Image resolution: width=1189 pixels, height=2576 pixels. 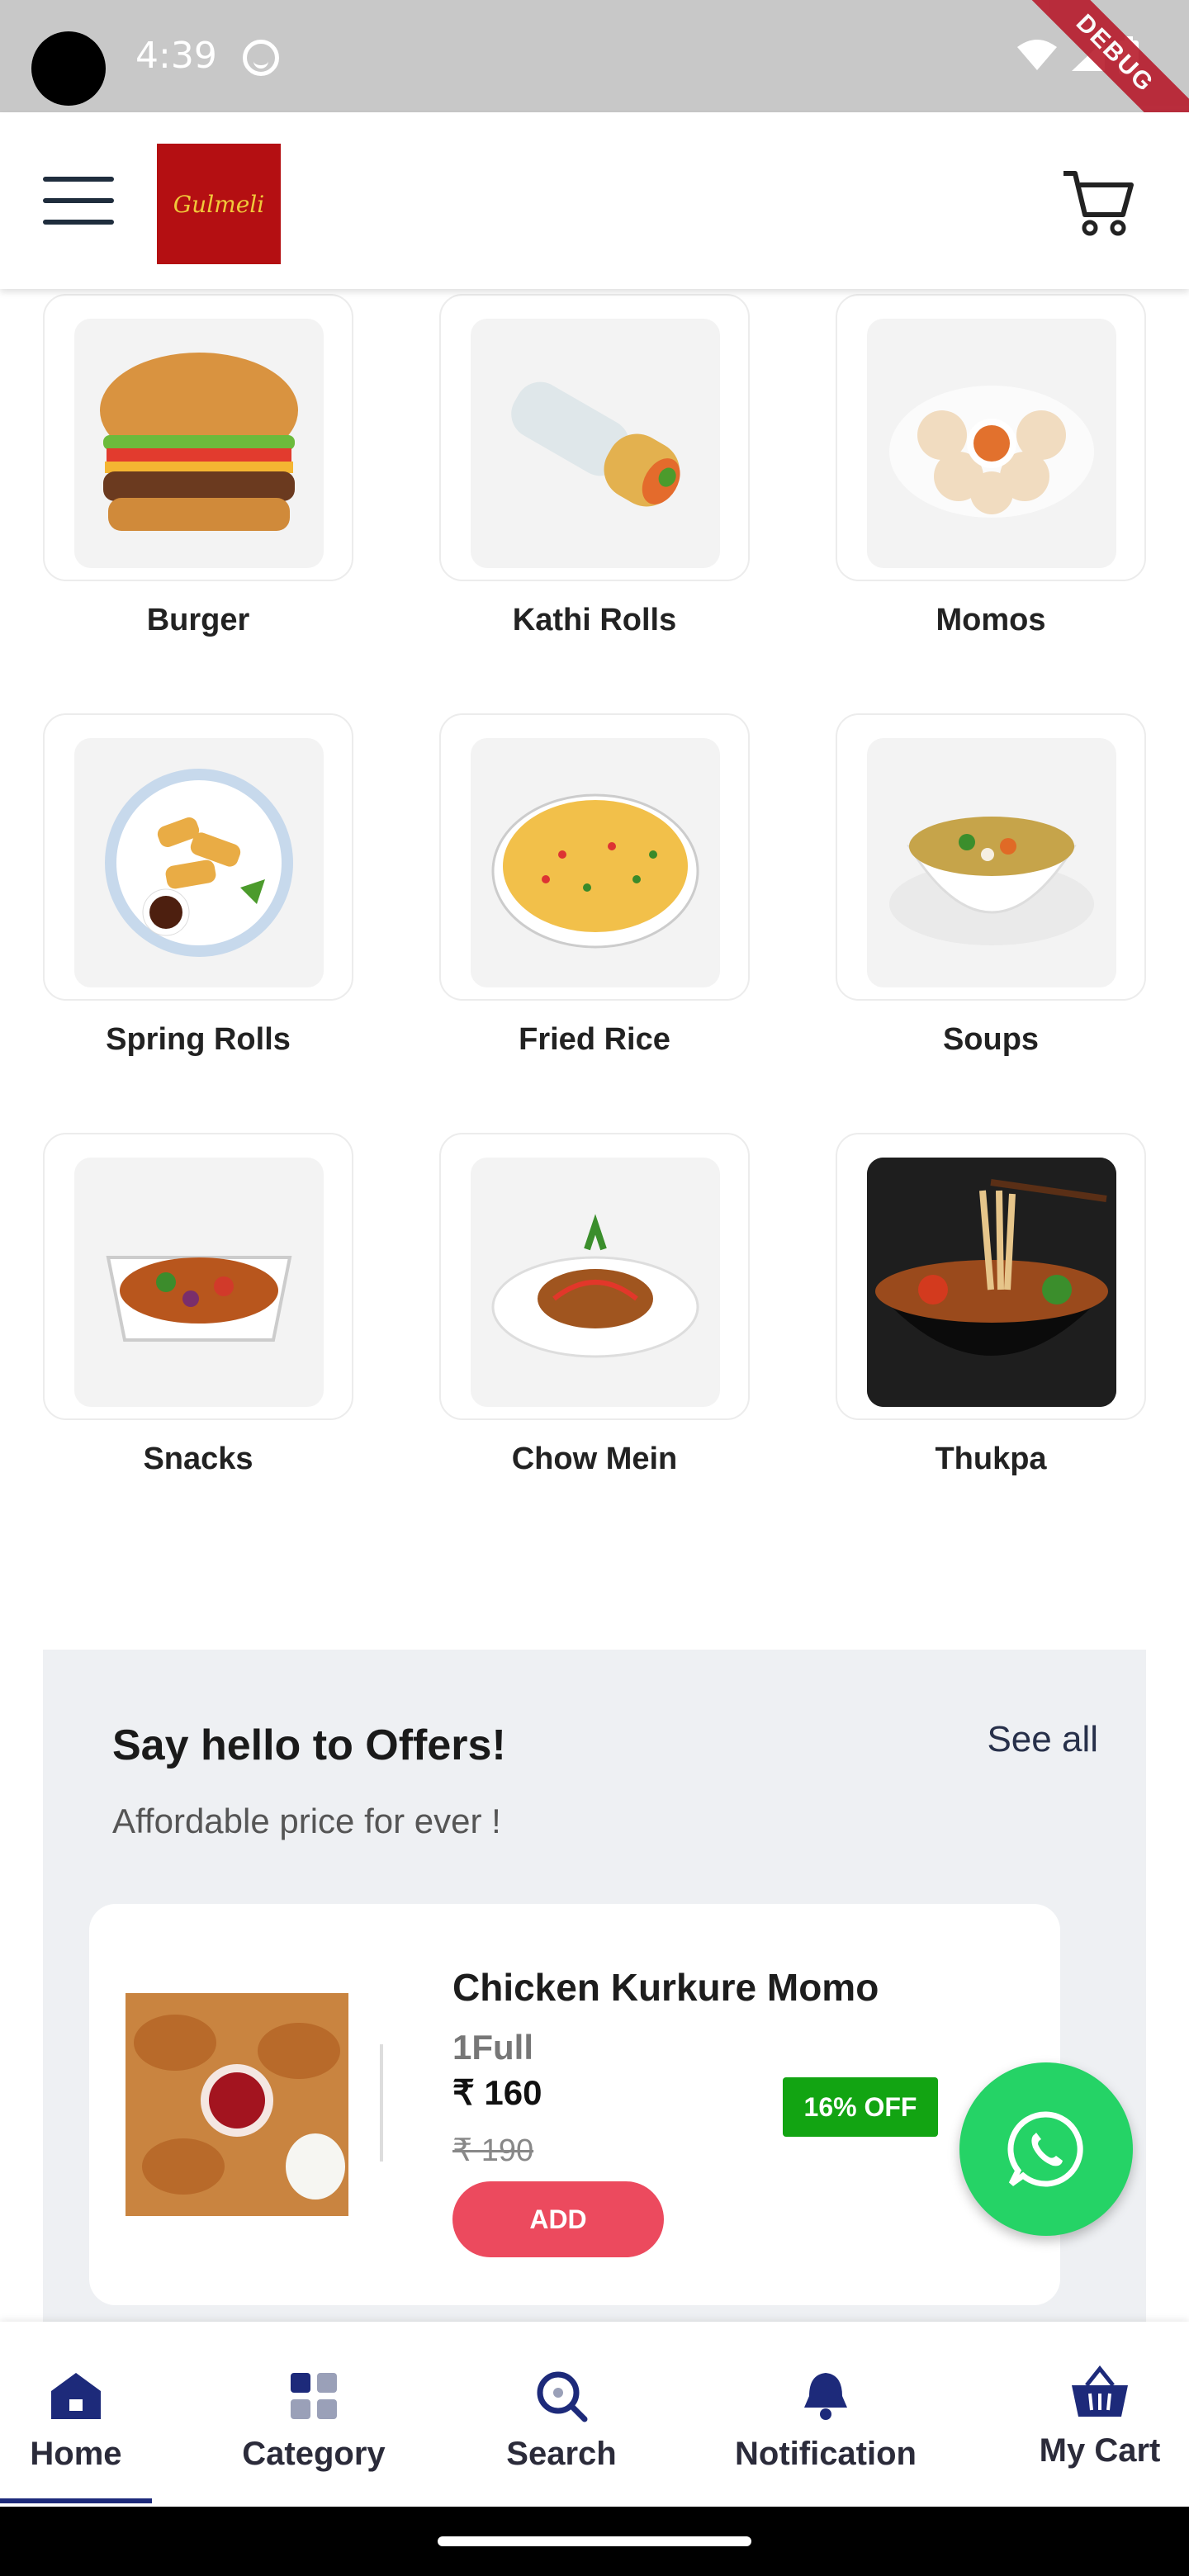 What do you see at coordinates (493, 2047) in the screenshot?
I see `product-variant: 1Full` at bounding box center [493, 2047].